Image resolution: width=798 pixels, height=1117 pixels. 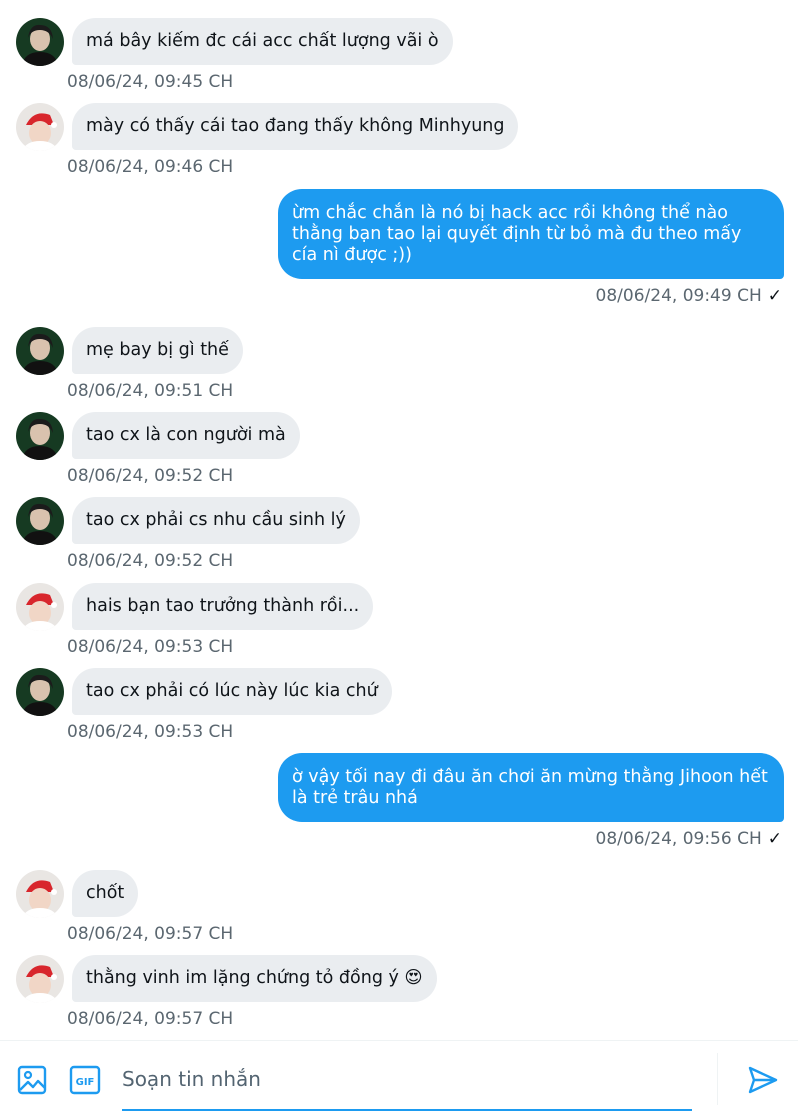 I want to click on message-bubble: mẹ bay bị gì thế, so click(x=157, y=350).